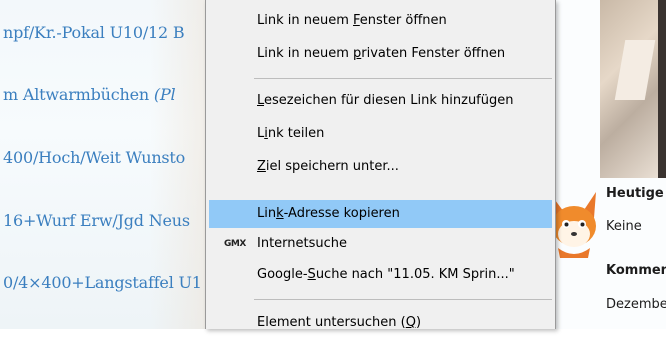 The height and width of the screenshot is (337, 666). What do you see at coordinates (96, 220) in the screenshot?
I see `event-link-4: 16+Wurf Erw/Jgd Neus` at bounding box center [96, 220].